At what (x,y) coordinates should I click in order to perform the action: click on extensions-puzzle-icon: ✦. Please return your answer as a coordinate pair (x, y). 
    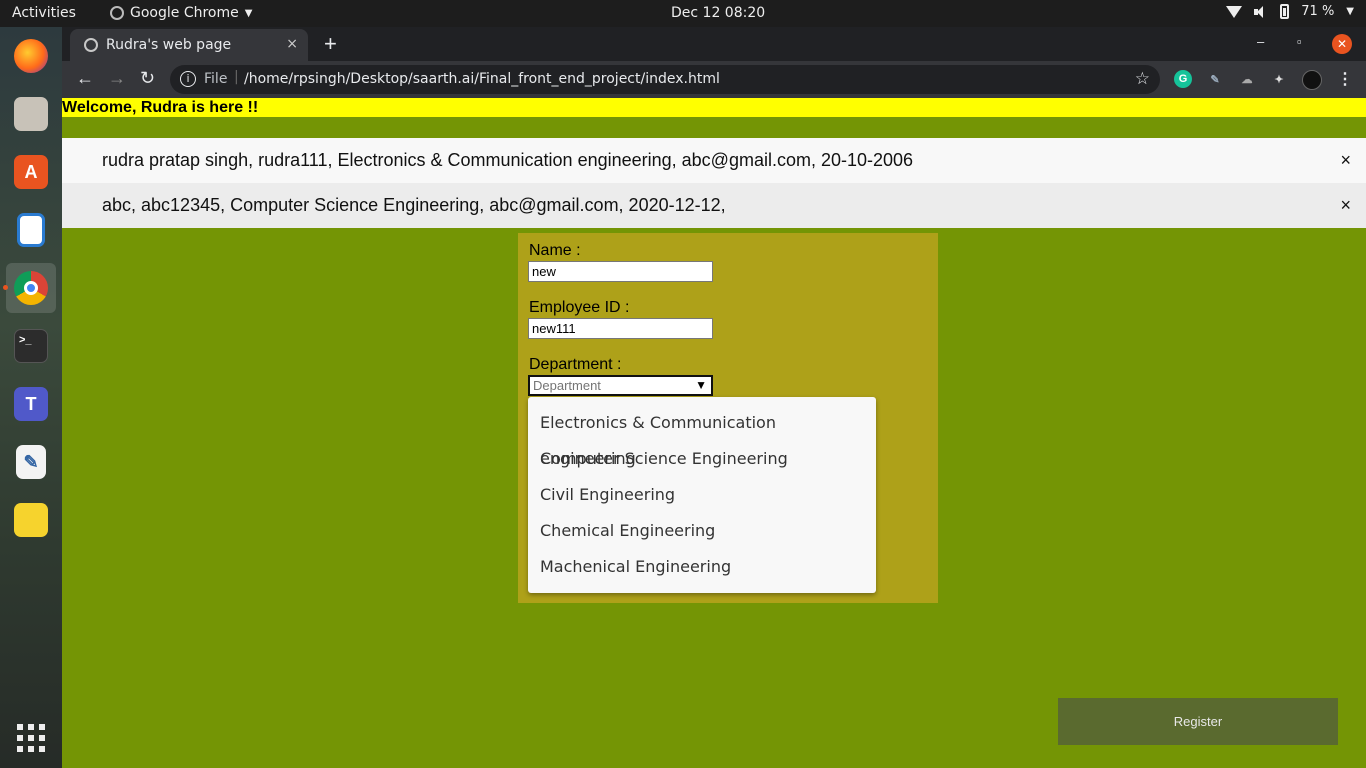
    Looking at the image, I should click on (1279, 79).